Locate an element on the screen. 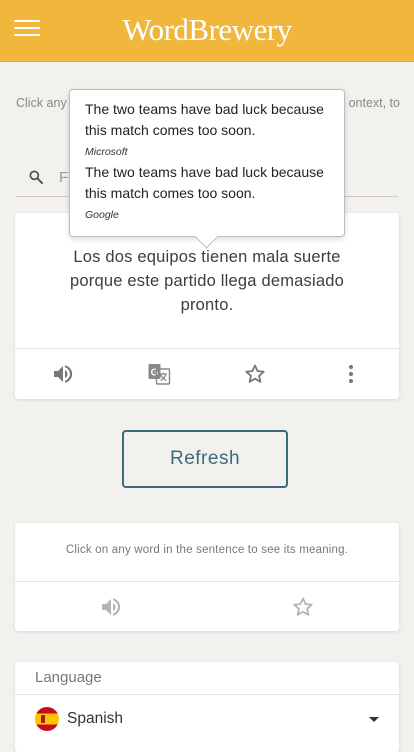 This screenshot has height=752, width=414. language-card: Language Spanish is located at coordinates (207, 707).